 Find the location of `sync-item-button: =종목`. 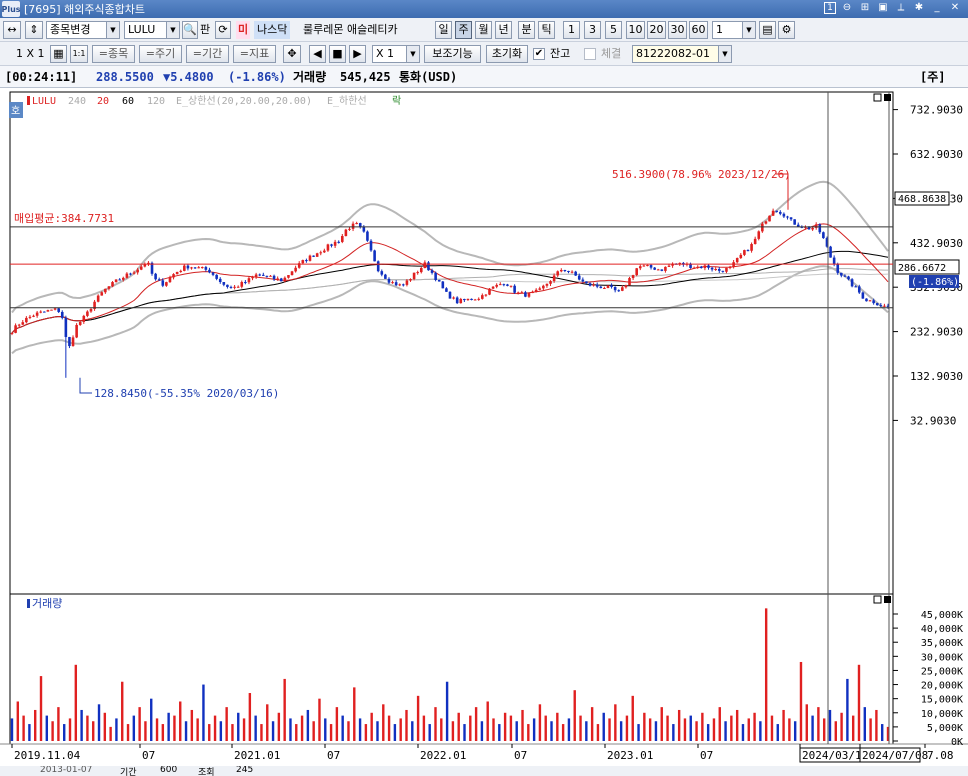

sync-item-button: =종목 is located at coordinates (113, 54).